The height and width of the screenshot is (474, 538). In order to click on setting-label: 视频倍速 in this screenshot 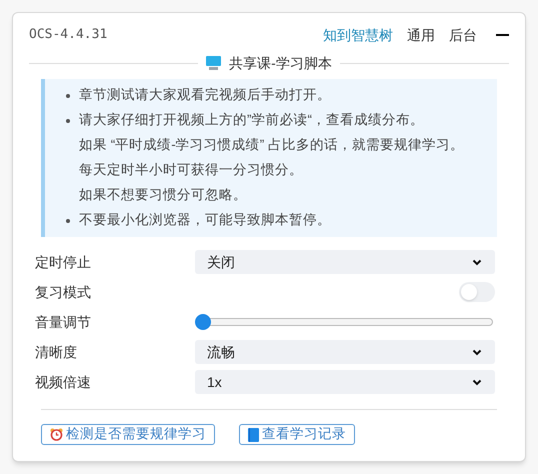, I will do `click(63, 382)`.